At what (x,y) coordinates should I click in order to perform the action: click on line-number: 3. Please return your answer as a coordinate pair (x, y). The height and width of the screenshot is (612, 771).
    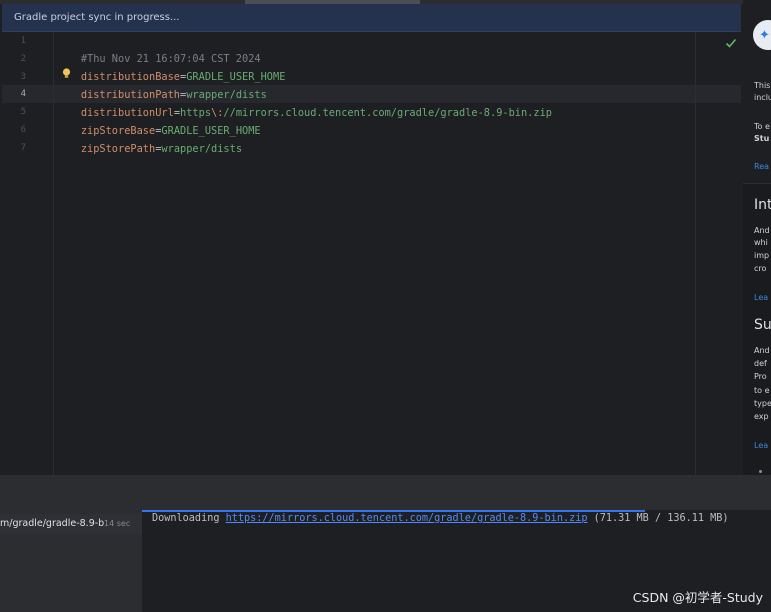
    Looking at the image, I should click on (23, 77).